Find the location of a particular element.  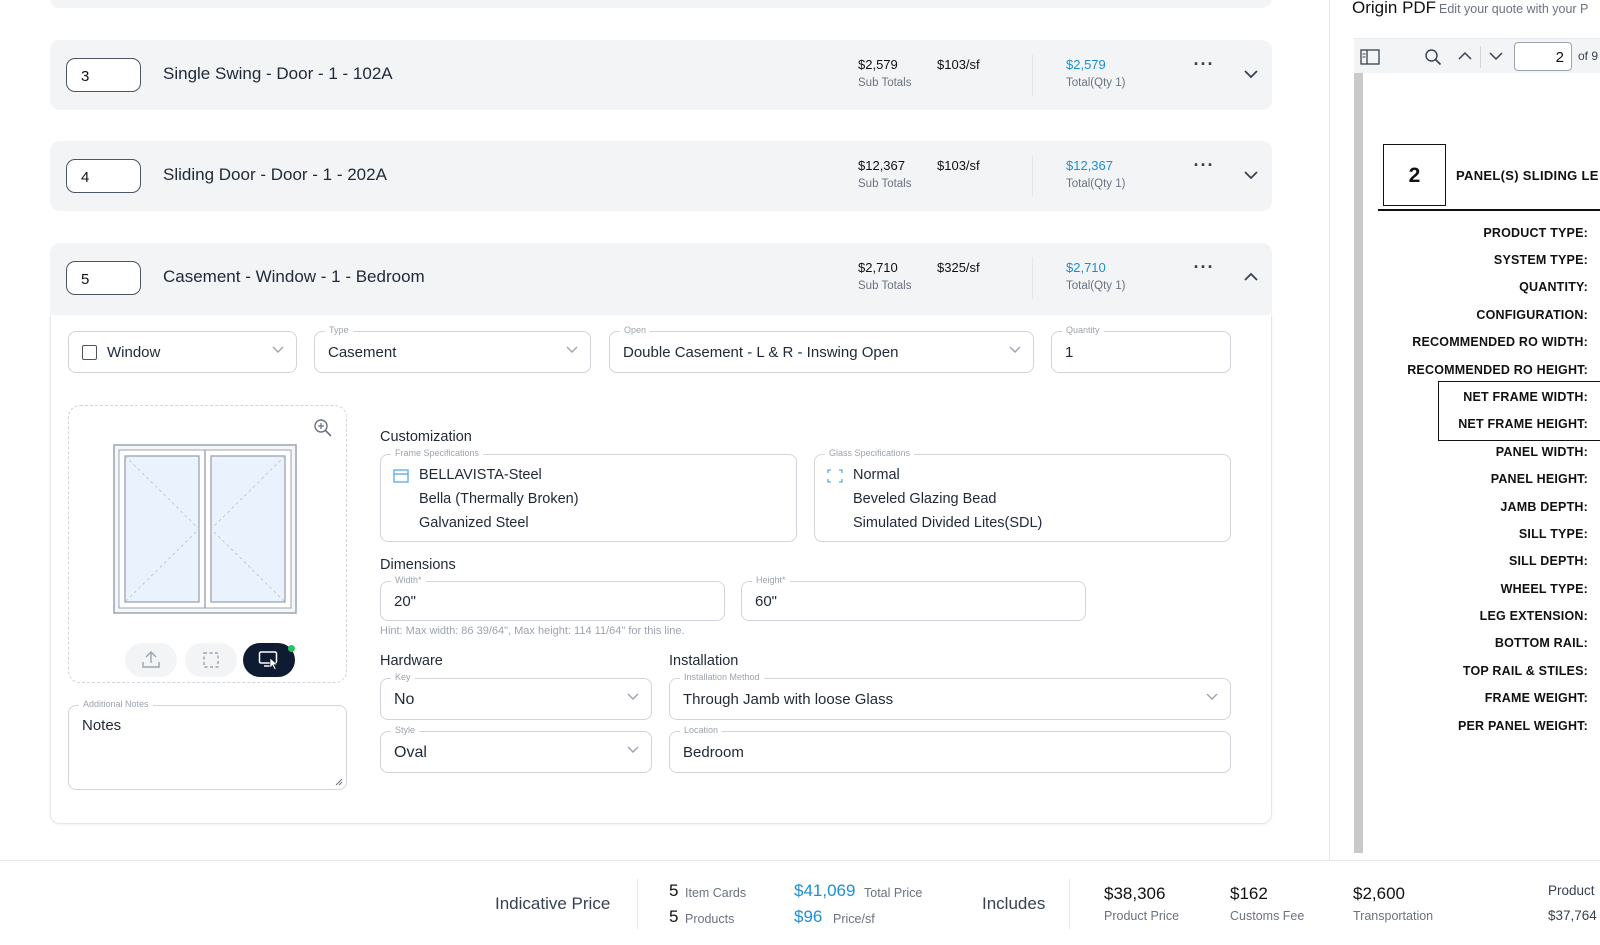

additional-notes-textarea: Additional Notes Notes is located at coordinates (207, 744).